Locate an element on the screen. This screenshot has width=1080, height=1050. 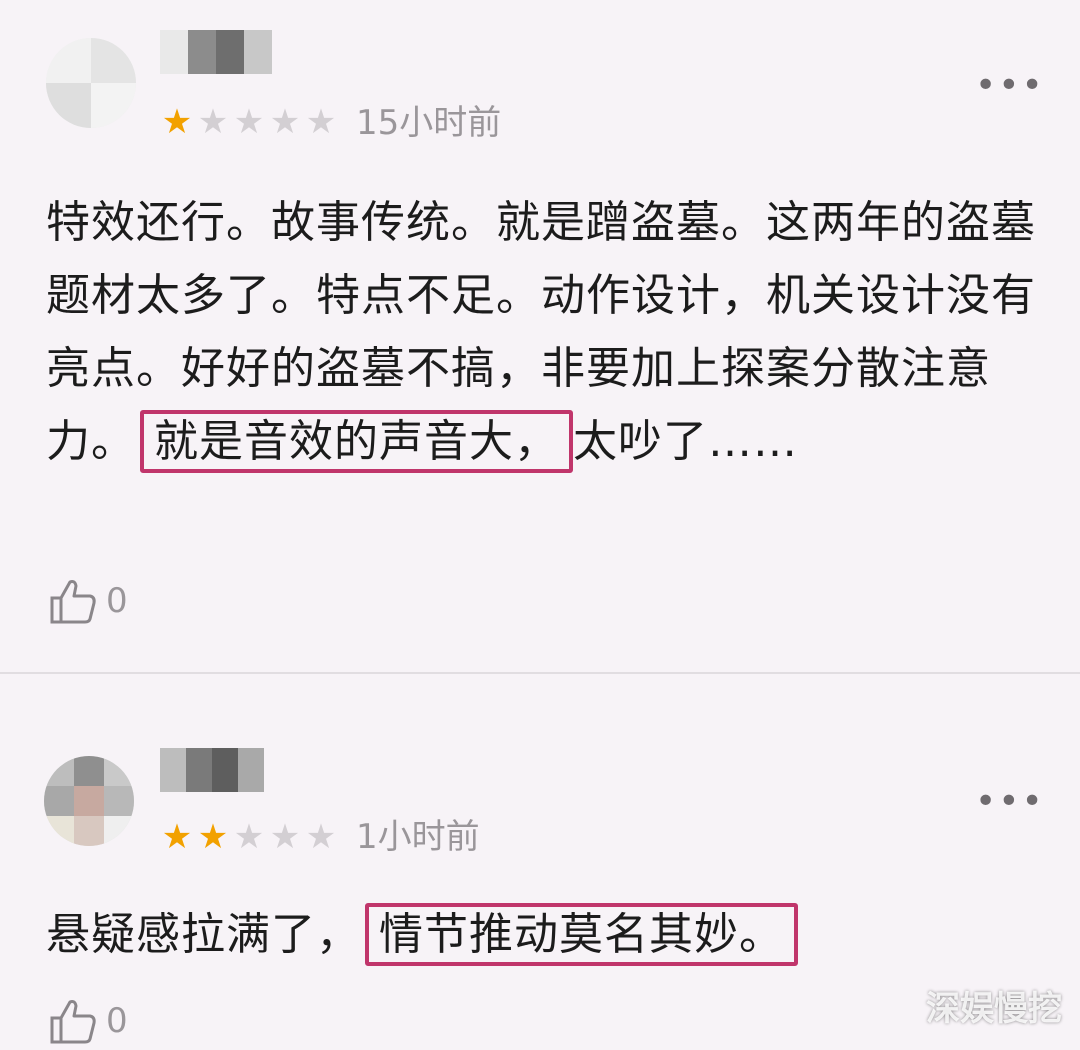
watermark: 深娱慢挖 is located at coordinates (994, 1009).